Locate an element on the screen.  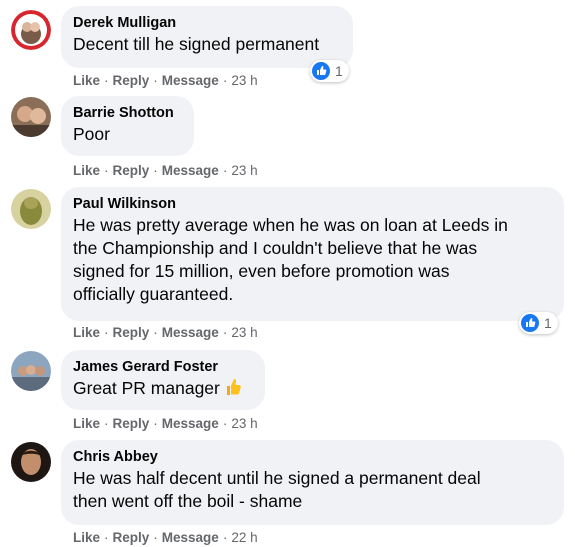
comment-text-line: then went off the boil - shame is located at coordinates (188, 501).